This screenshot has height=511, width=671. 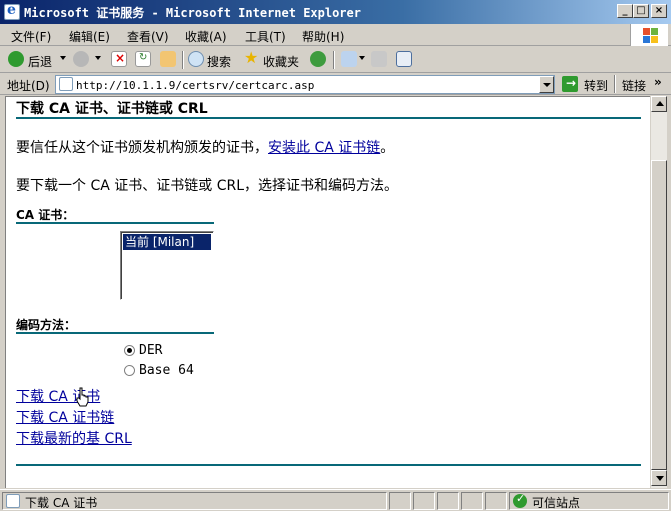 I want to click on status-bar: 下载 CA 证书 ✓ 可信站点, so click(x=335, y=500).